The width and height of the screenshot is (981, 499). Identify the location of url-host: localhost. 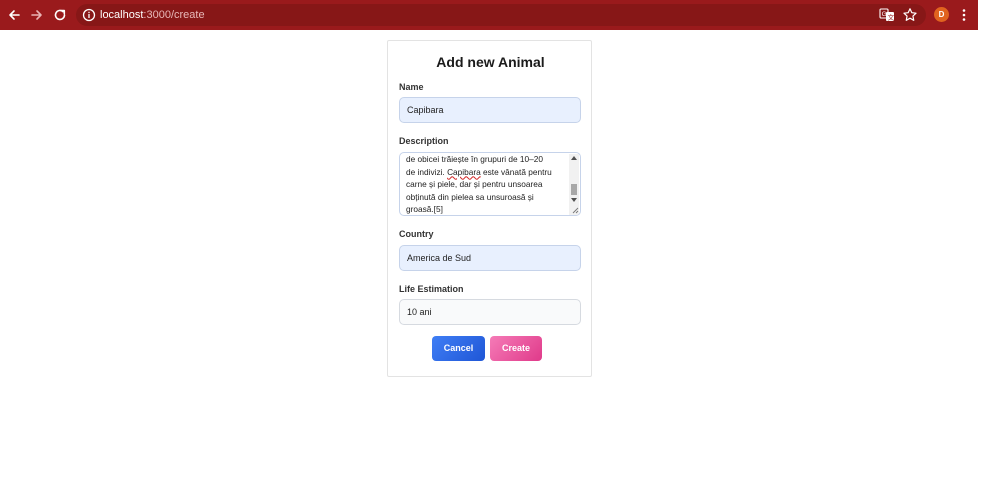
(122, 15).